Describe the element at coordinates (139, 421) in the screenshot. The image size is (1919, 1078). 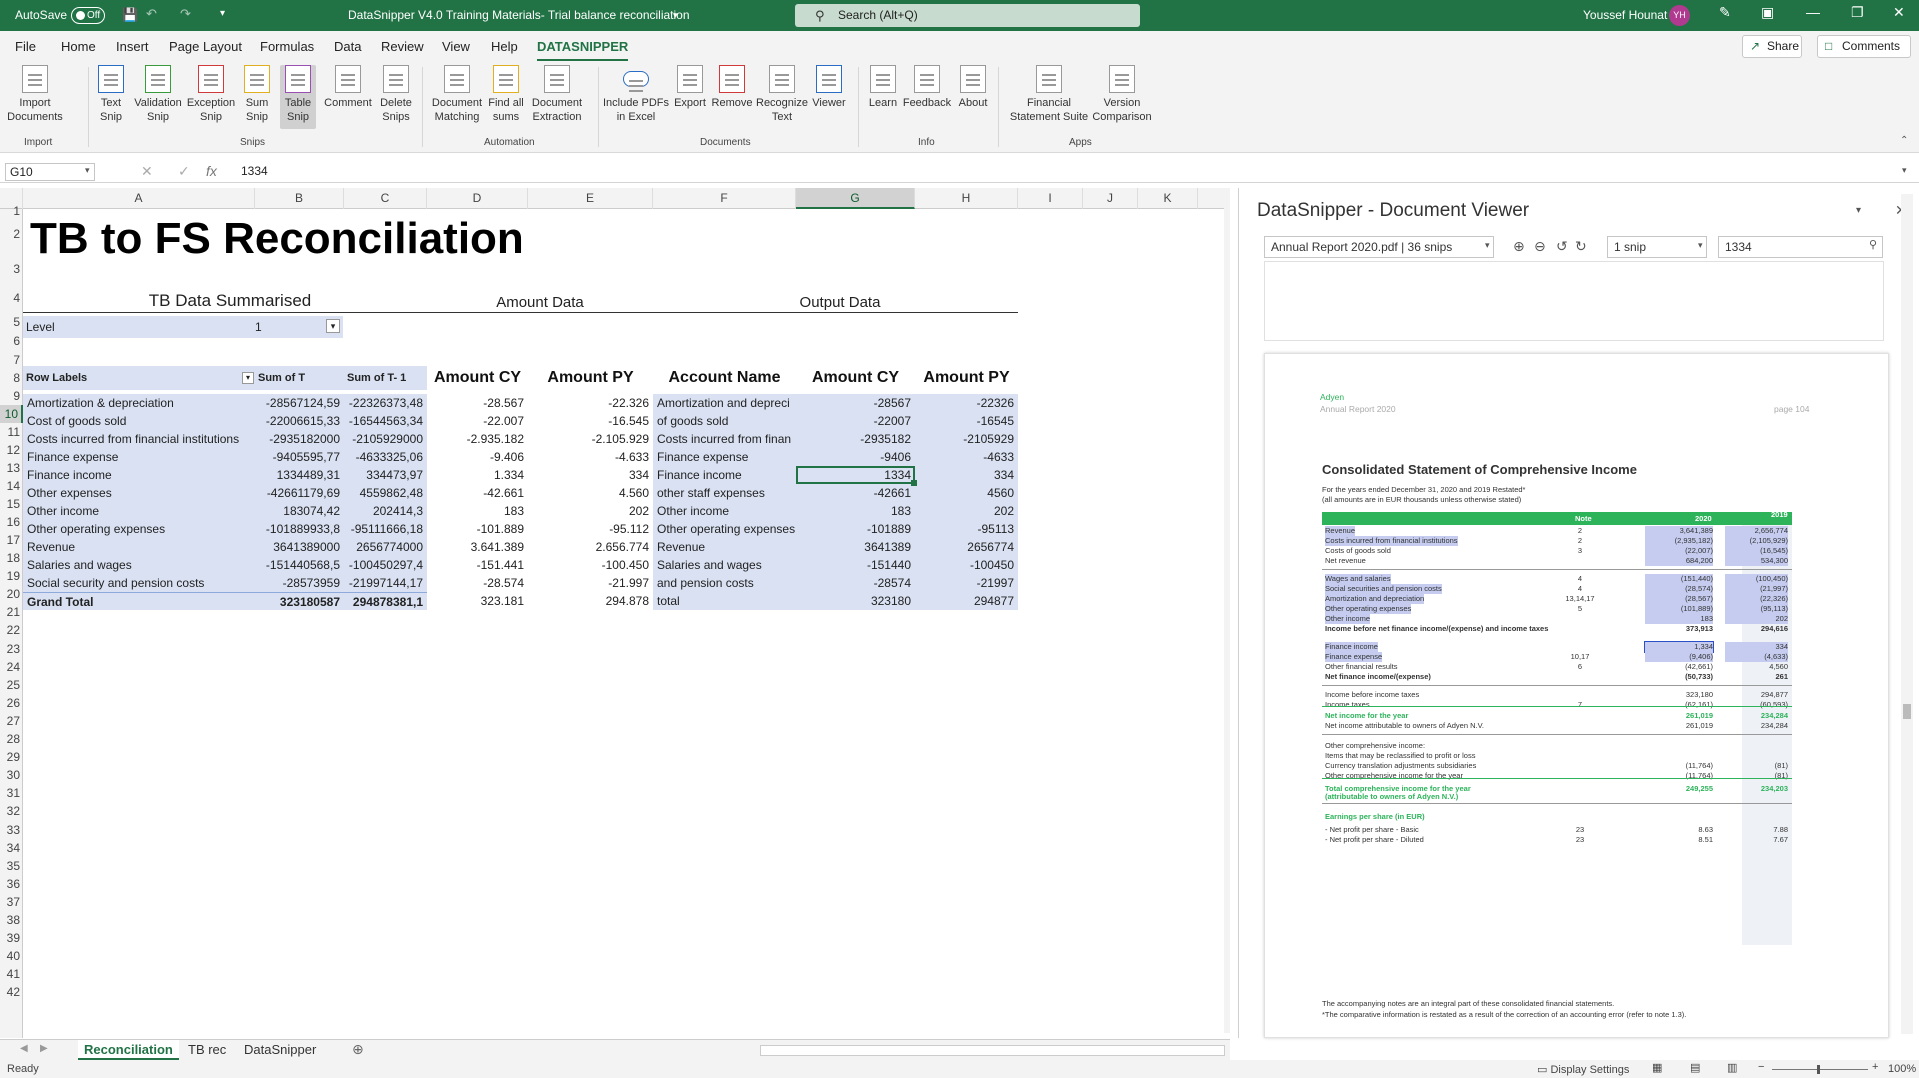
I see `cell-r7-A: Cost of goods sold` at that location.